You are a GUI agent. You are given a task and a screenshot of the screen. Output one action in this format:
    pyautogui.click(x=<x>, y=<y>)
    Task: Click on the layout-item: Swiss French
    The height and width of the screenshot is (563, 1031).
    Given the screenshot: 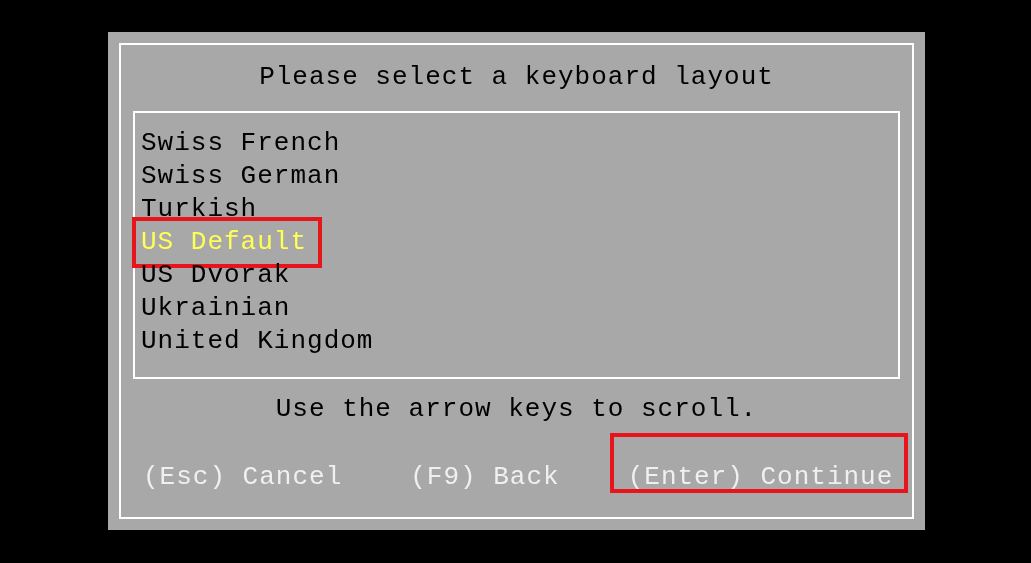 What is the action you would take?
    pyautogui.click(x=241, y=143)
    